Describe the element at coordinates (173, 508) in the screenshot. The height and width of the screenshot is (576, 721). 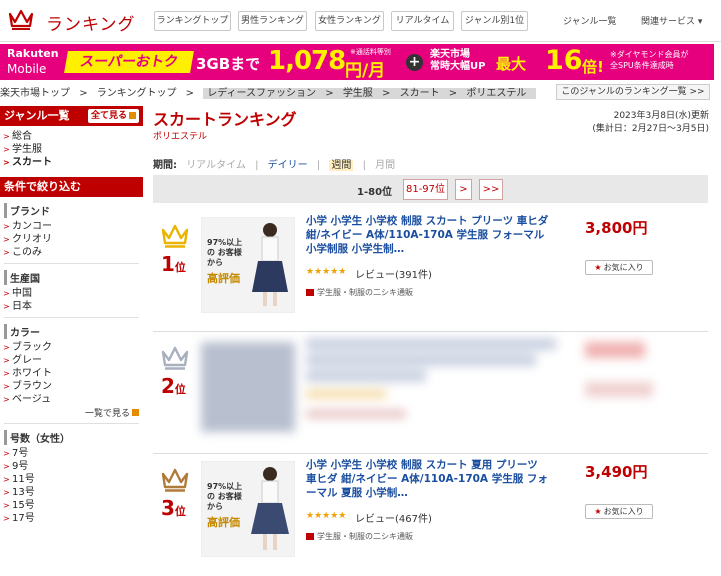
I see `rank-number: 3位` at that location.